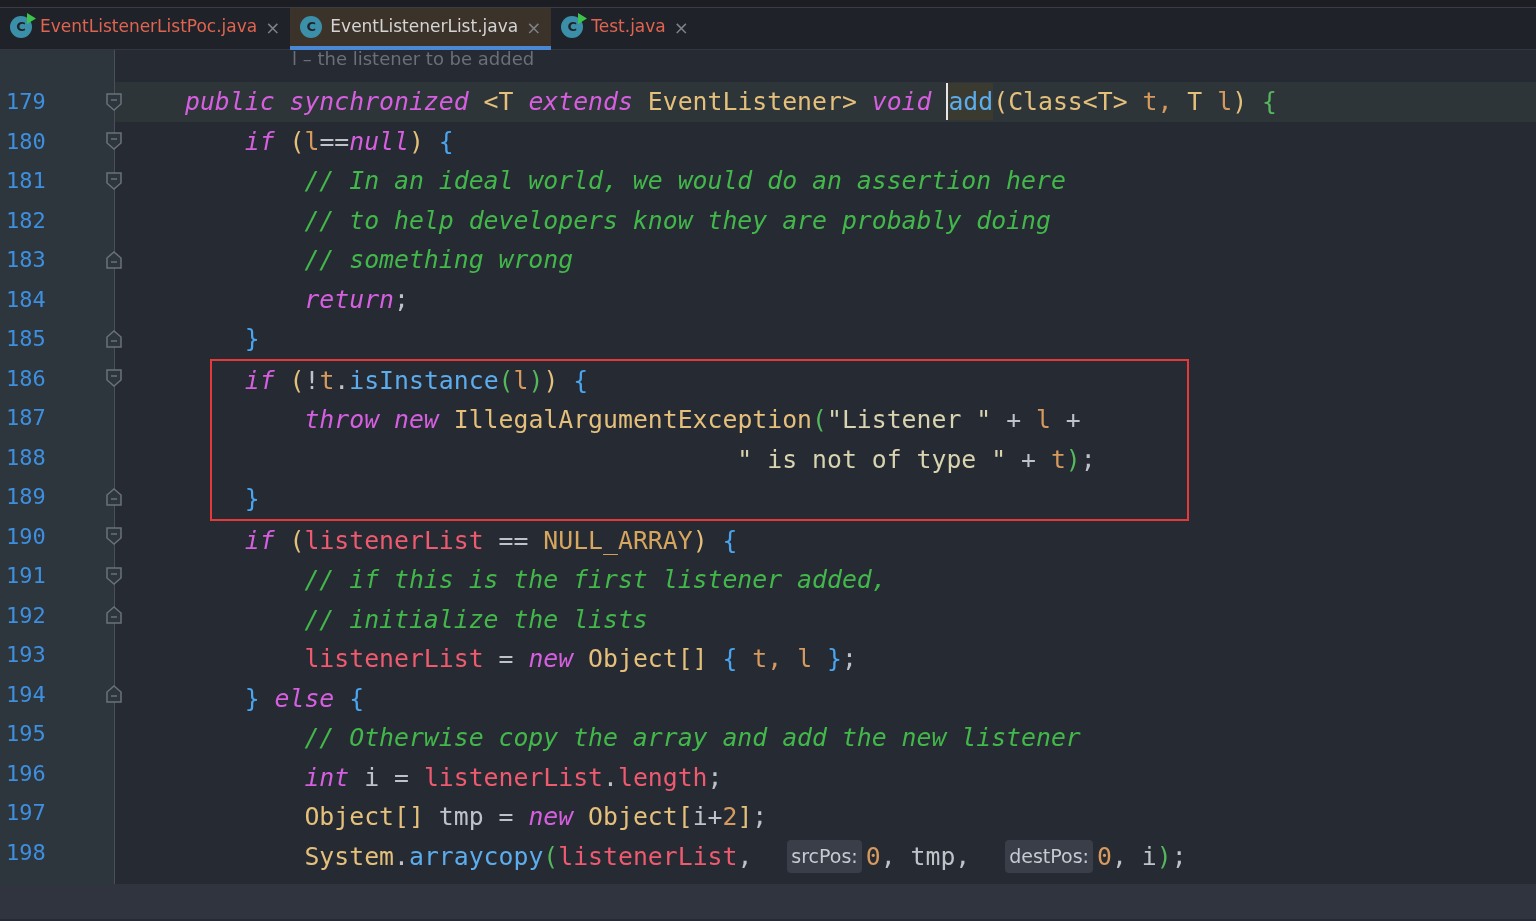 This screenshot has width=1536, height=921. Describe the element at coordinates (387, 777) in the screenshot. I see `code-token: i =` at that location.